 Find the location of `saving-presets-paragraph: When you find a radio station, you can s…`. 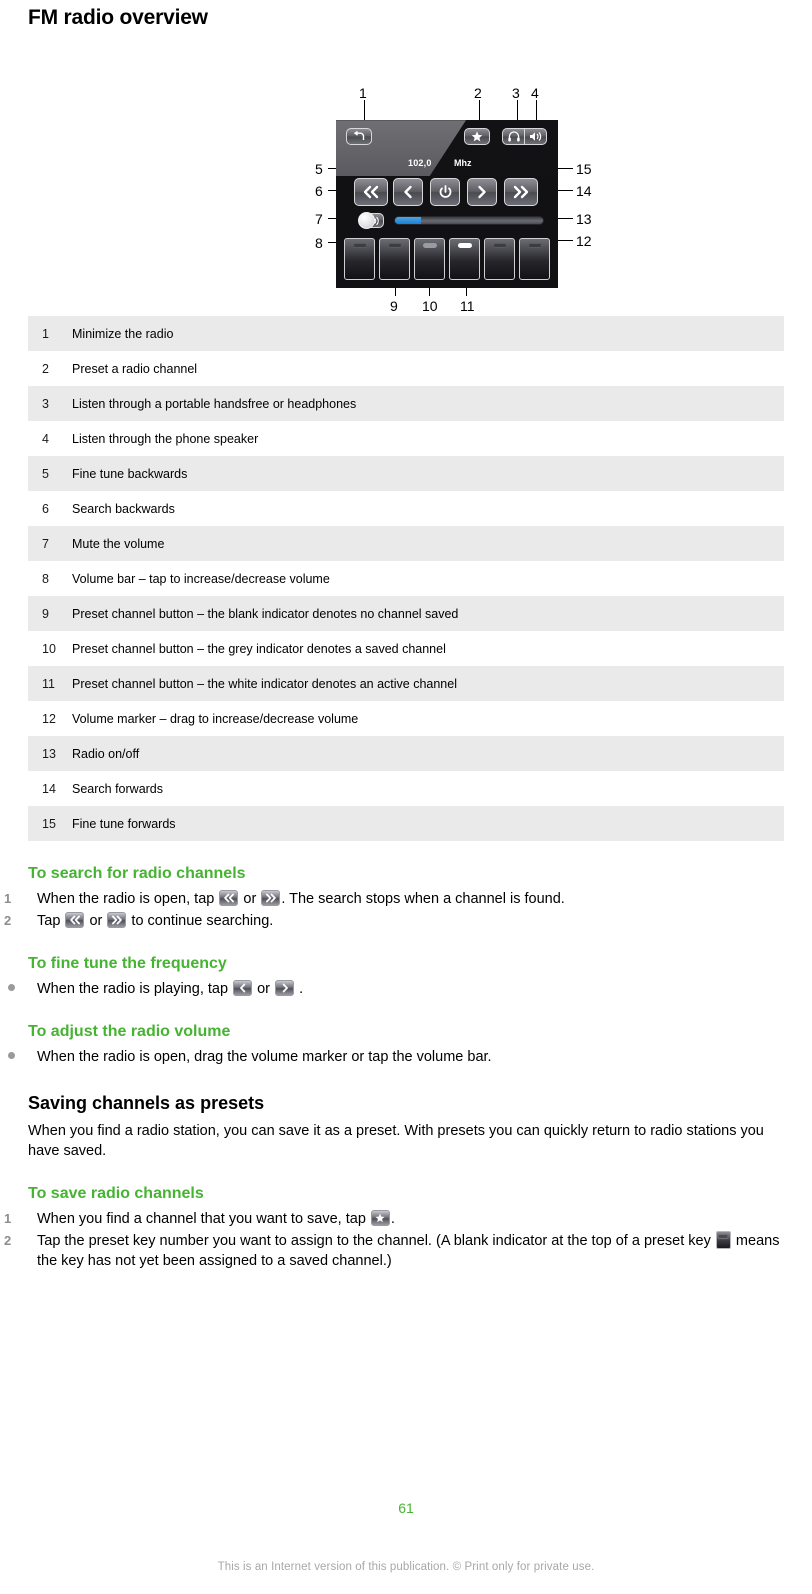

saving-presets-paragraph: When you find a radio station, you can s… is located at coordinates (396, 1141).